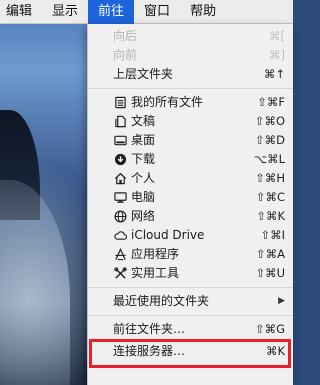 The width and height of the screenshot is (320, 385). I want to click on computer-icon, so click(120, 198).